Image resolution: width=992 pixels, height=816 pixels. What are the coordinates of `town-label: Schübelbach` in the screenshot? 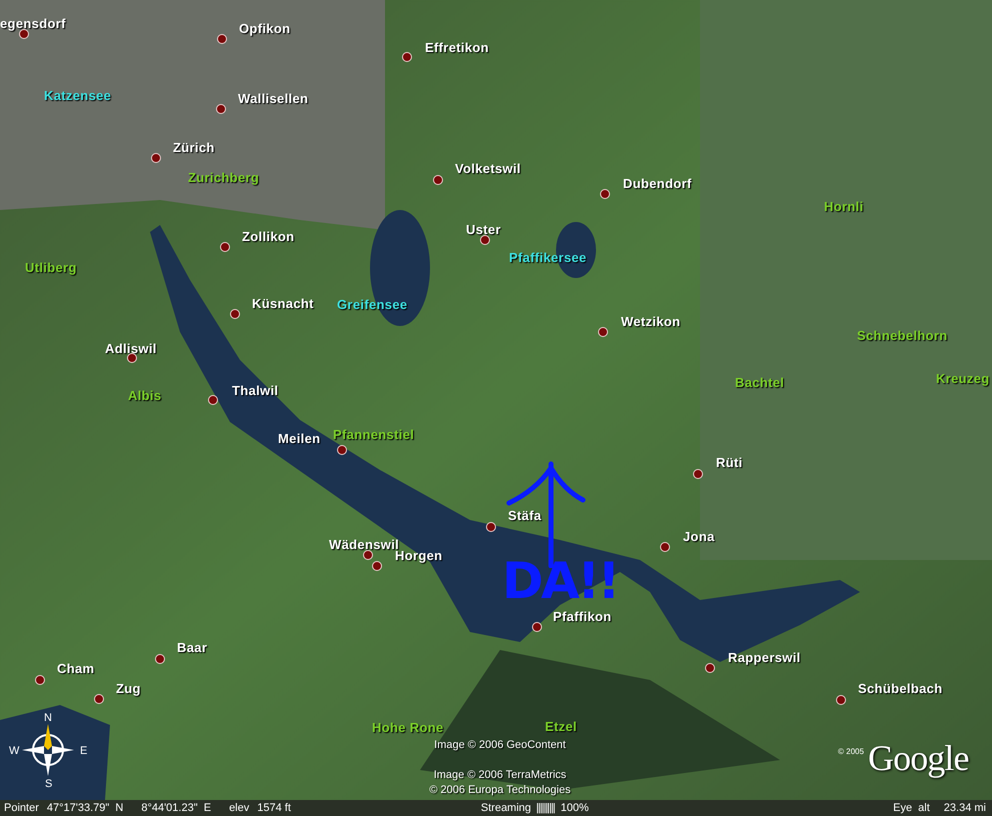 It's located at (900, 688).